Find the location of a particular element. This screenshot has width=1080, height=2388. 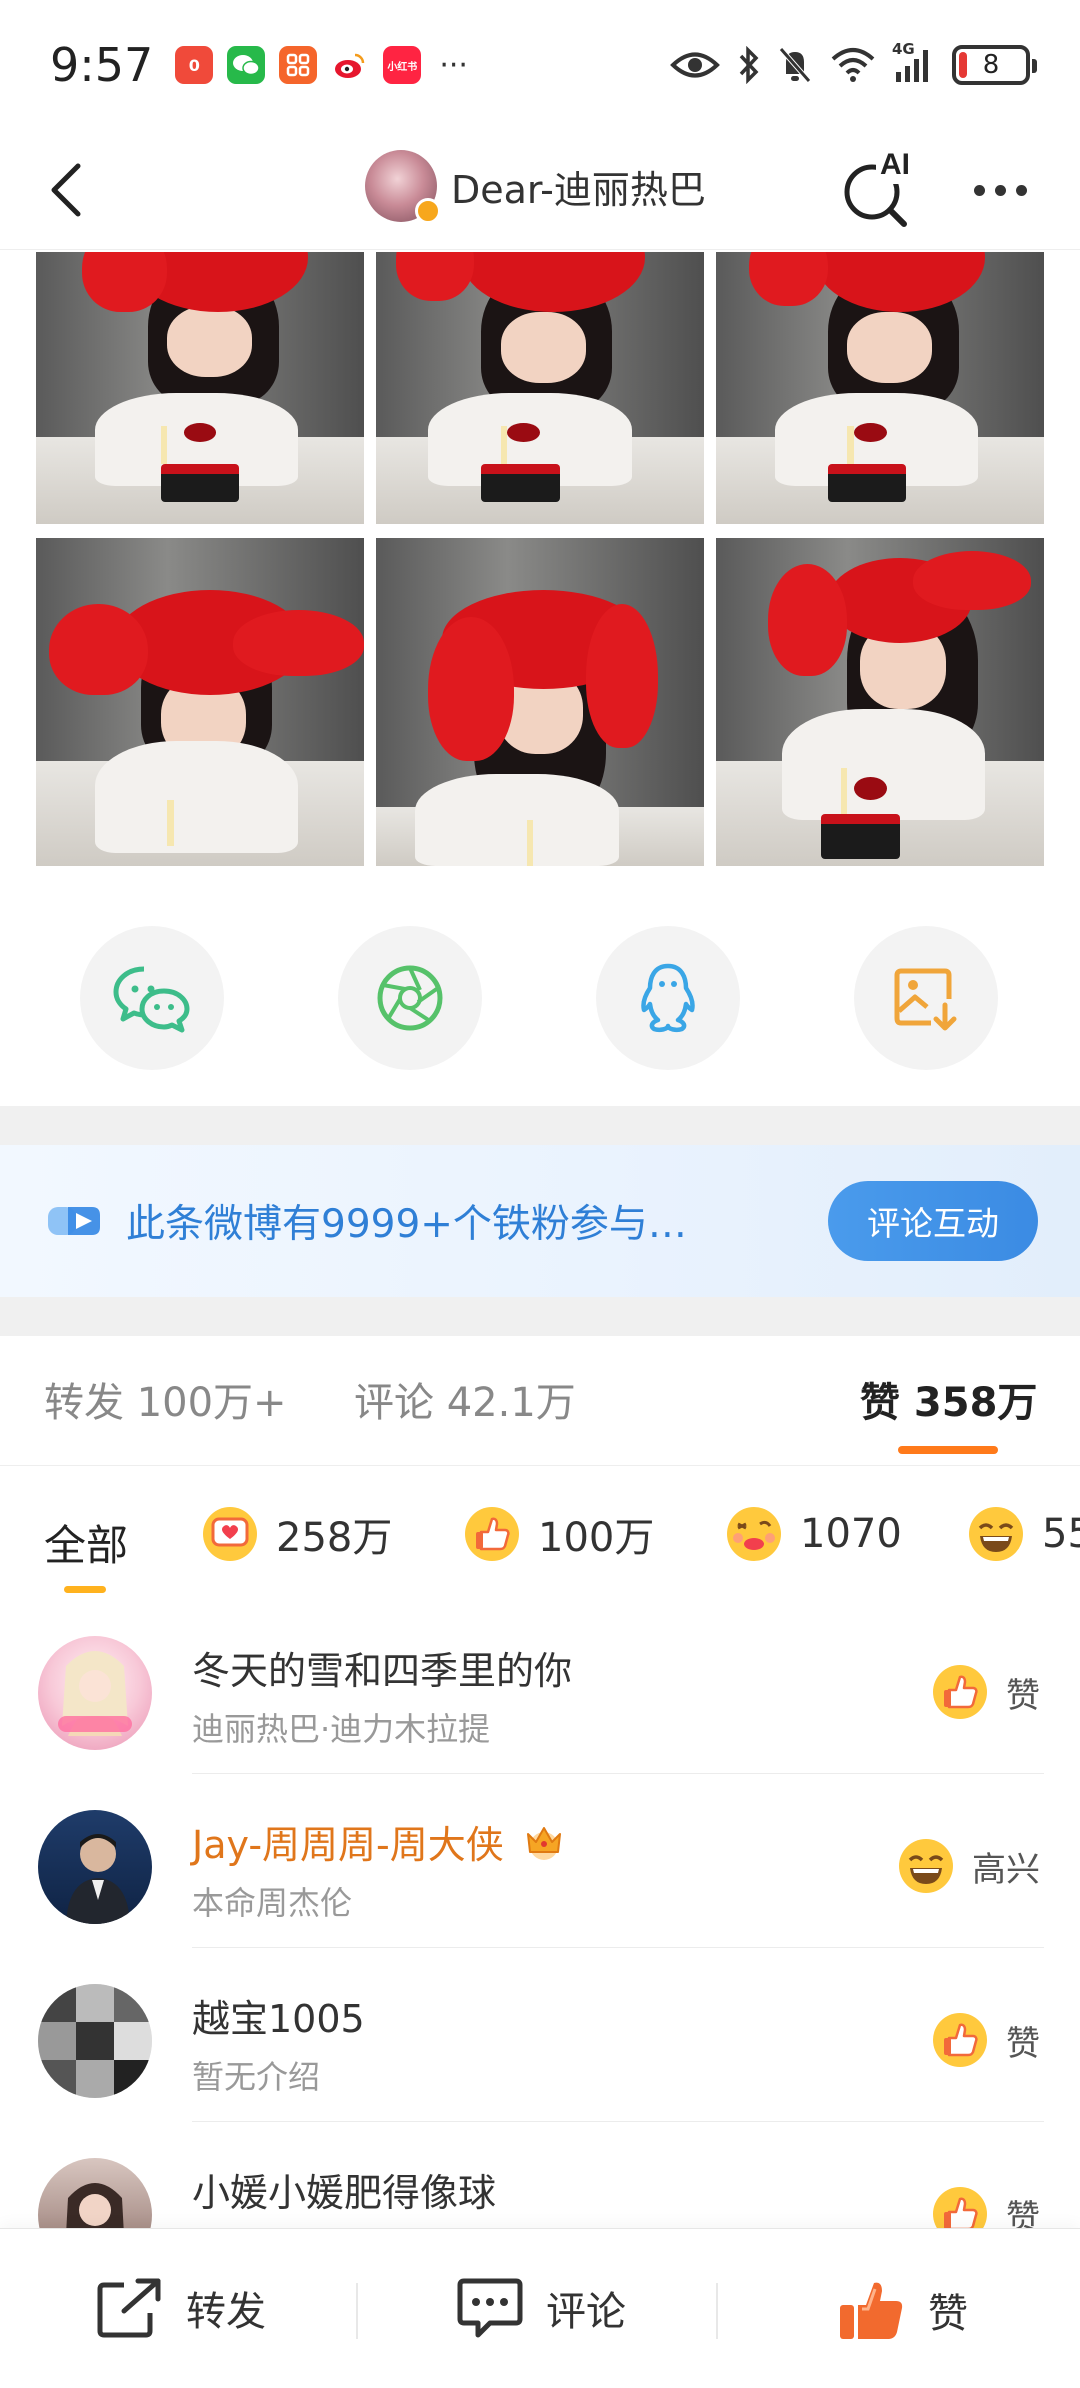

filter-thumbs-up: 100万 is located at coordinates (558, 1534).